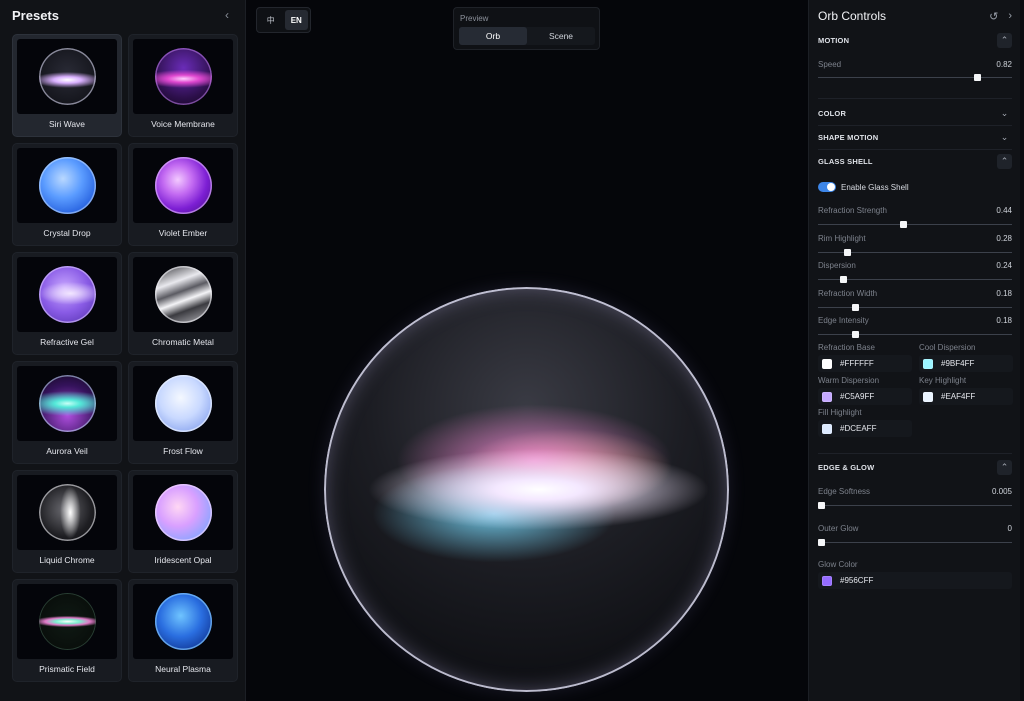  What do you see at coordinates (183, 233) in the screenshot?
I see `preset-label: Violet Ember` at bounding box center [183, 233].